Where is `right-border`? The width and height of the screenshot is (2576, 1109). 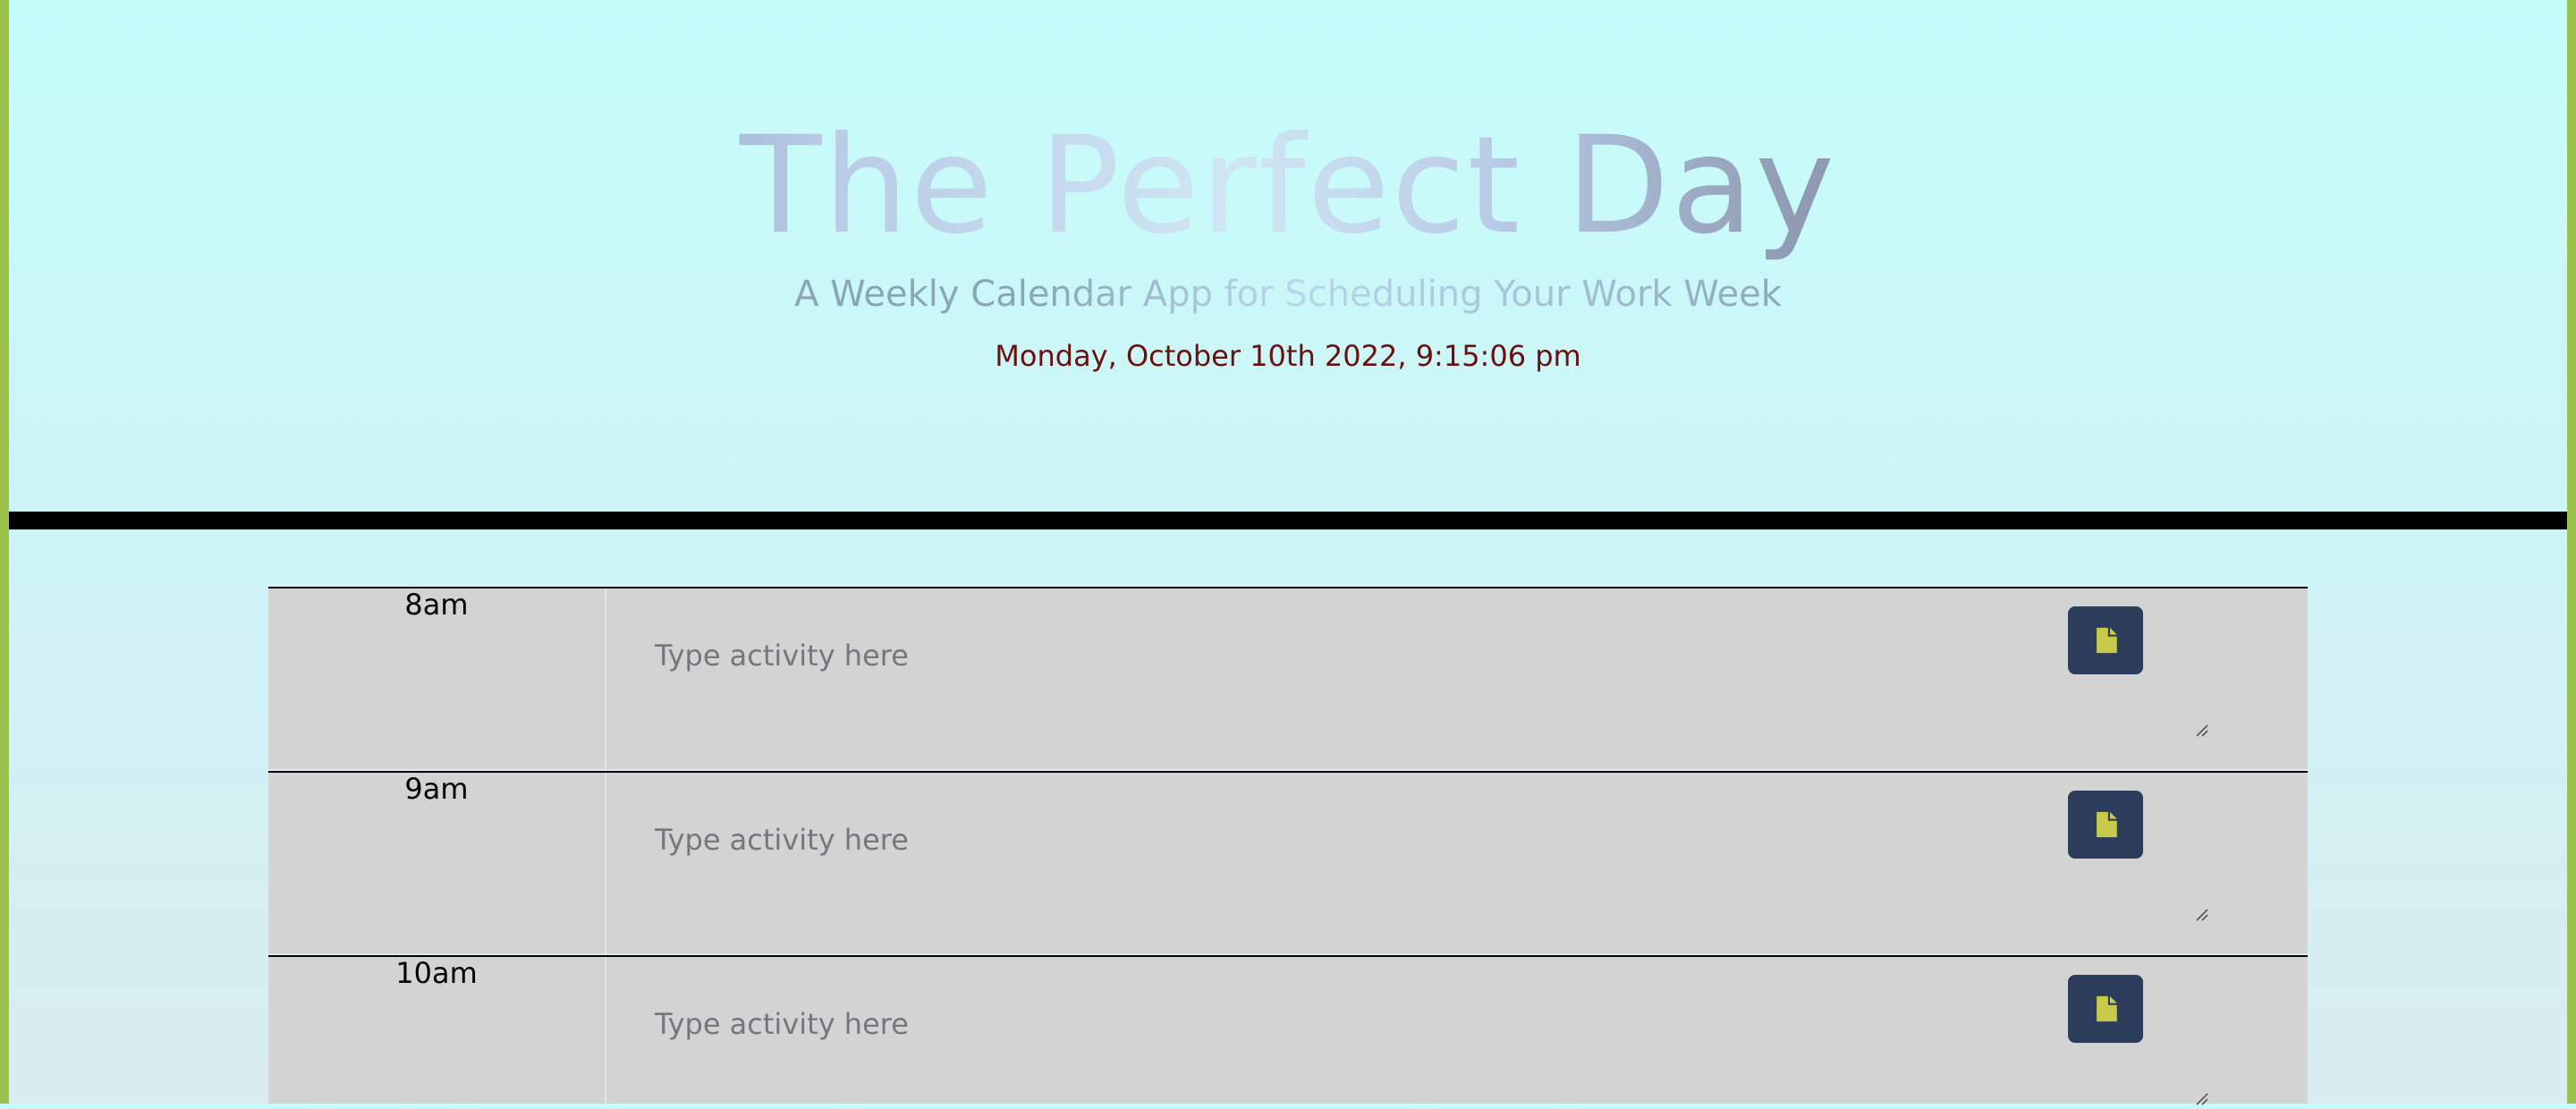 right-border is located at coordinates (2571, 552).